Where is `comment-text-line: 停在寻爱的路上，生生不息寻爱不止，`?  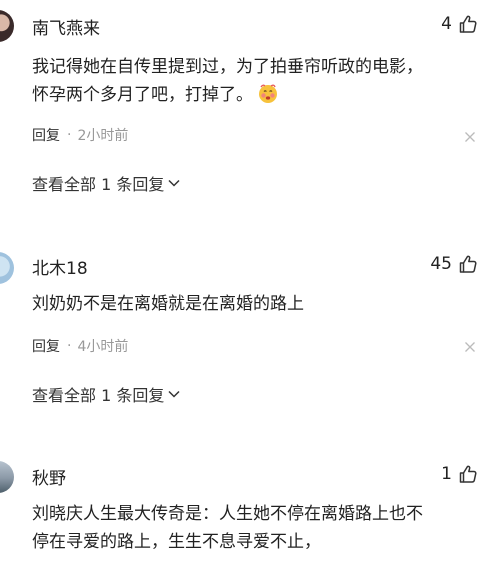 comment-text-line: 停在寻爱的路上，生生不息寻爱不止， is located at coordinates (176, 542).